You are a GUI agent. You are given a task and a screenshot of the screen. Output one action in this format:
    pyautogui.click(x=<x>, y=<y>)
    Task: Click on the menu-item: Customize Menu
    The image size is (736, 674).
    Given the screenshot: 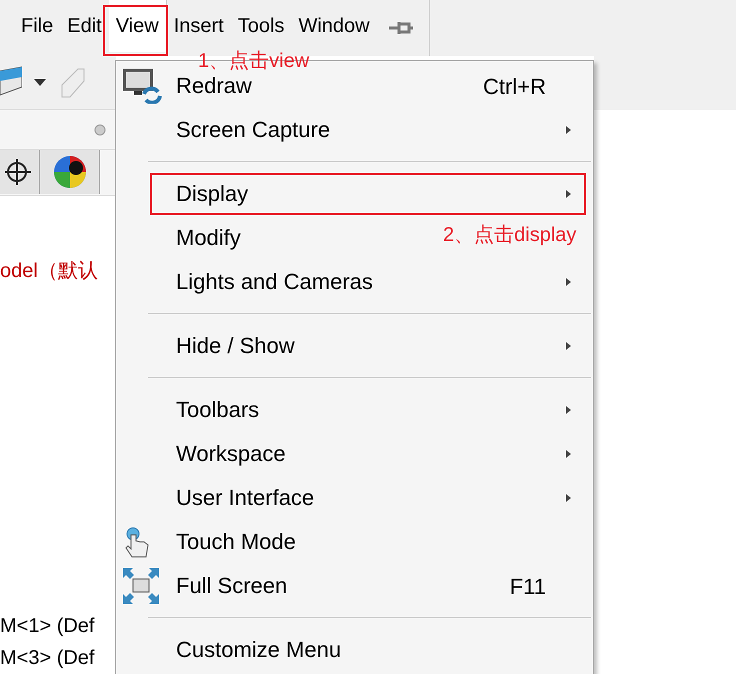 What is the action you would take?
    pyautogui.click(x=259, y=650)
    